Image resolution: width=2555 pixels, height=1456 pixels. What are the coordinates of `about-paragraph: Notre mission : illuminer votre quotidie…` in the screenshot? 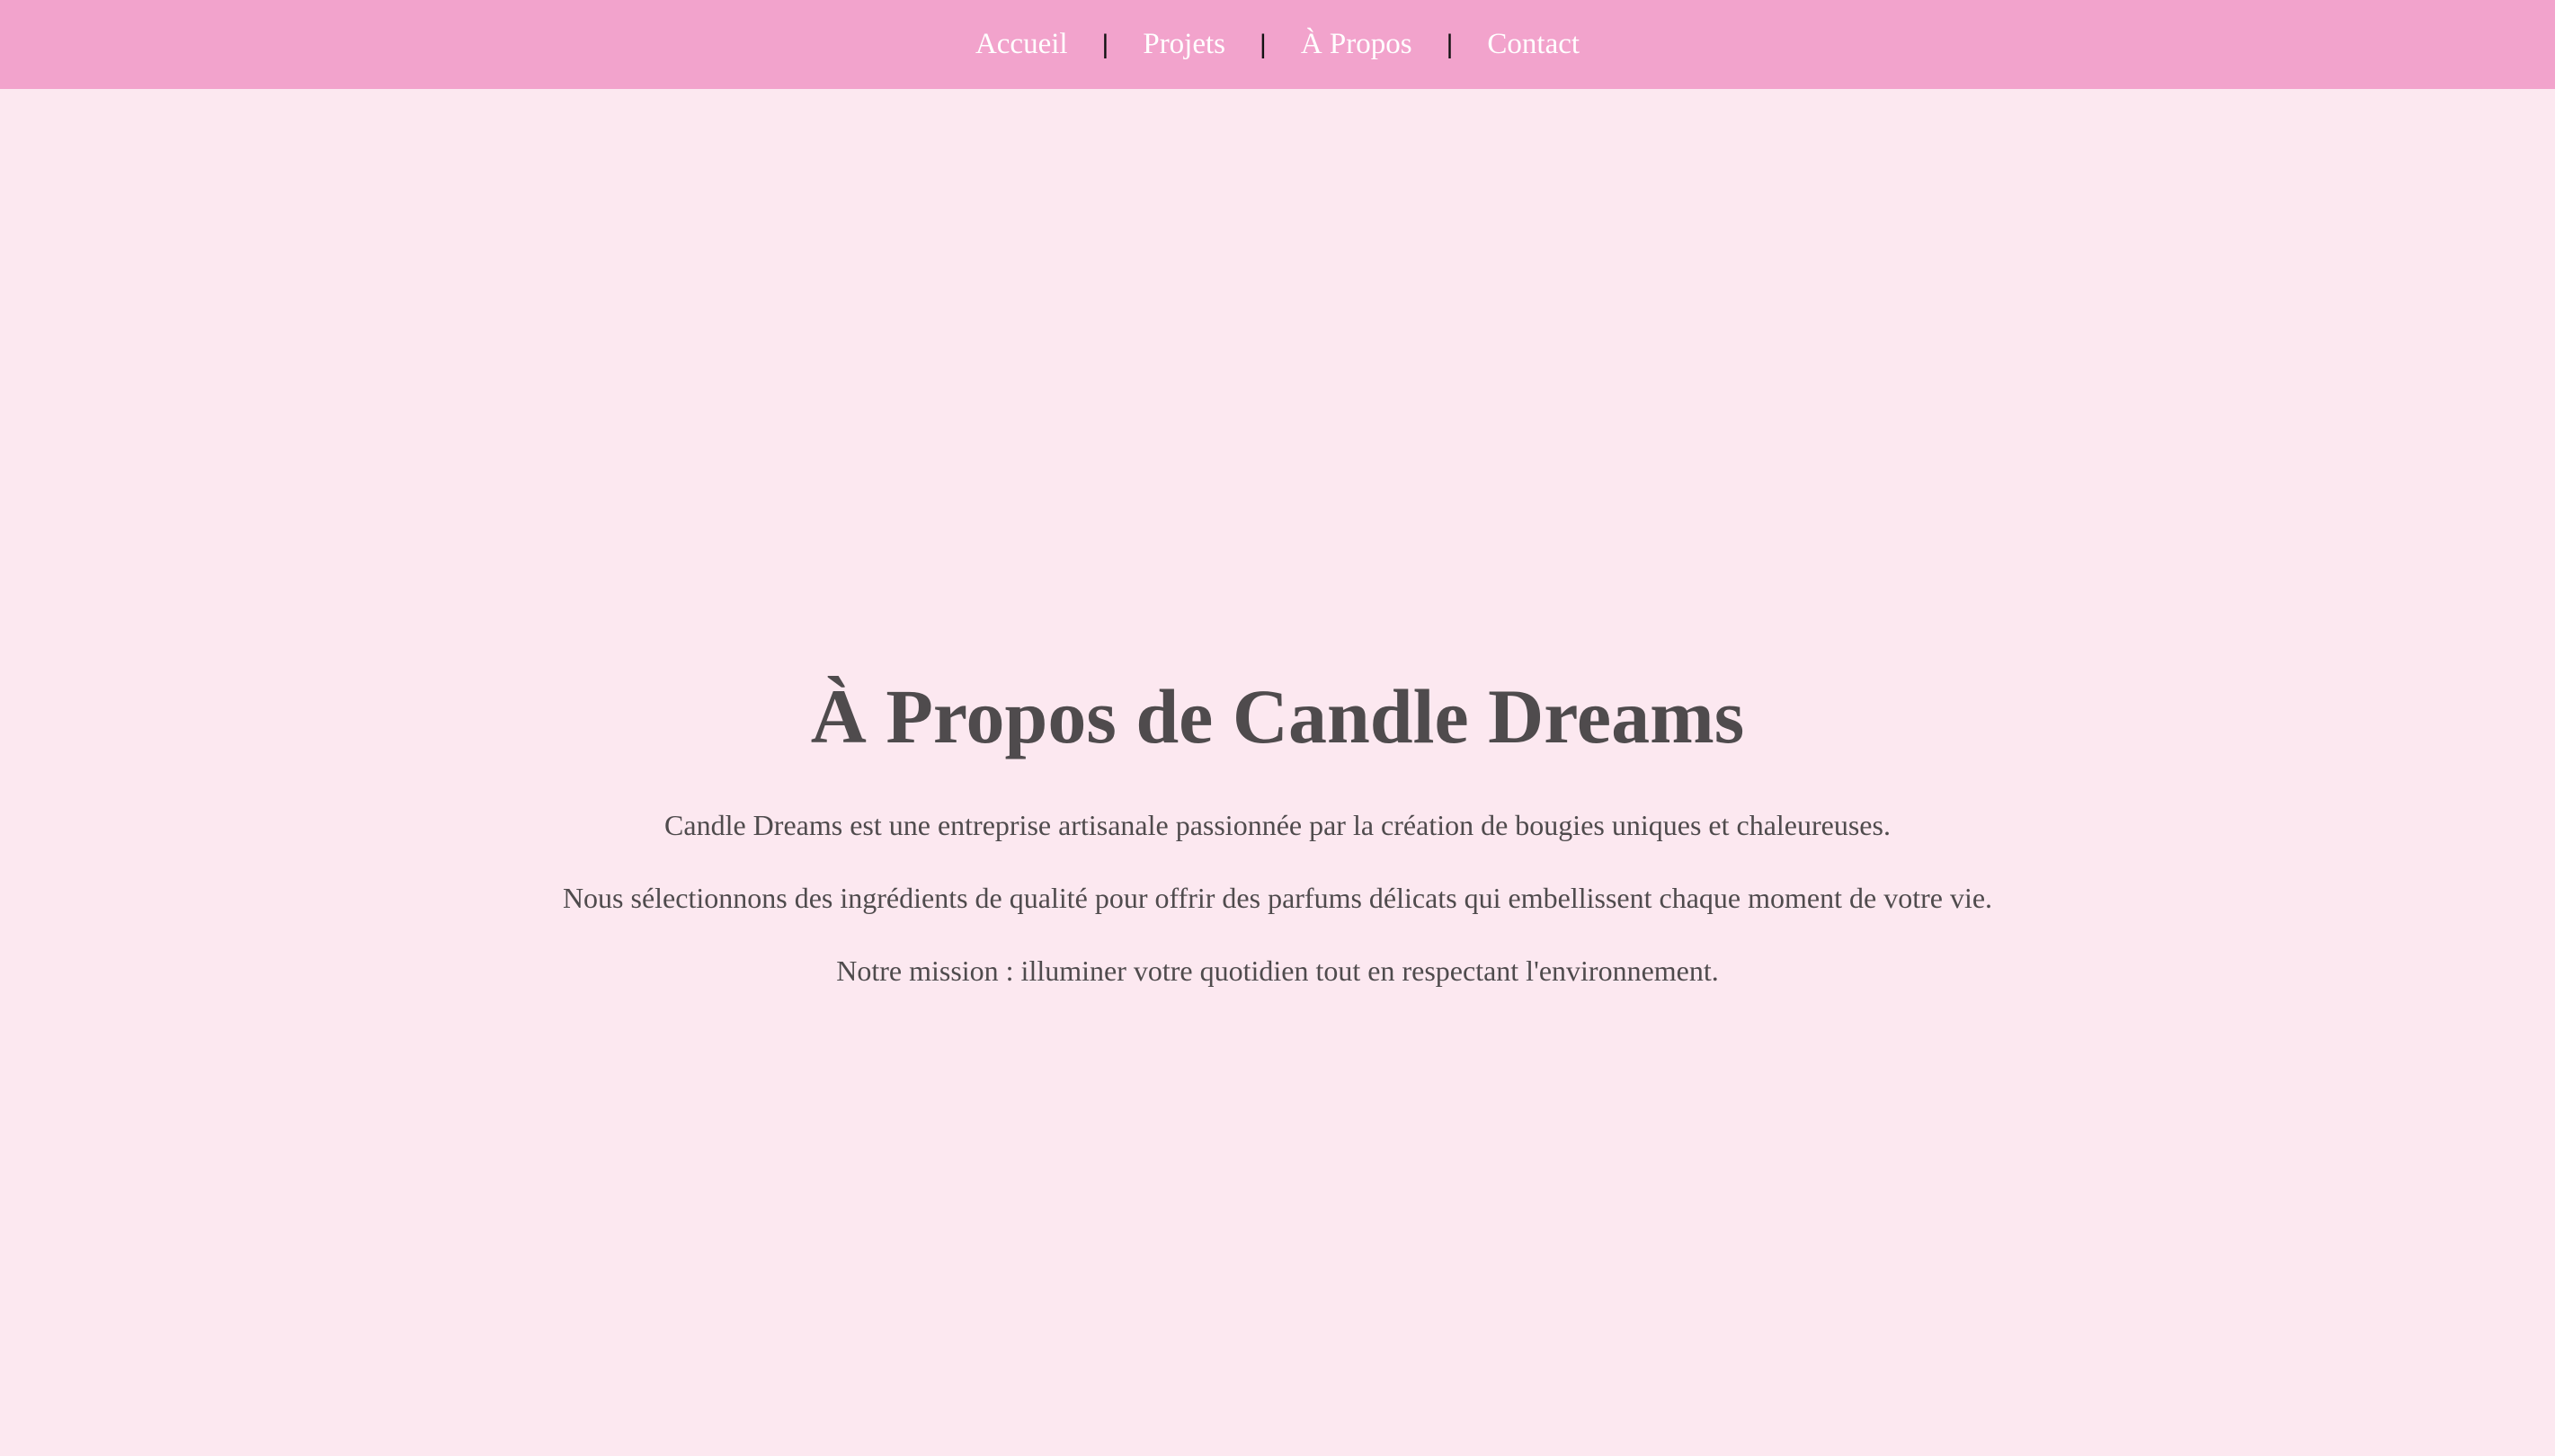 It's located at (1278, 971).